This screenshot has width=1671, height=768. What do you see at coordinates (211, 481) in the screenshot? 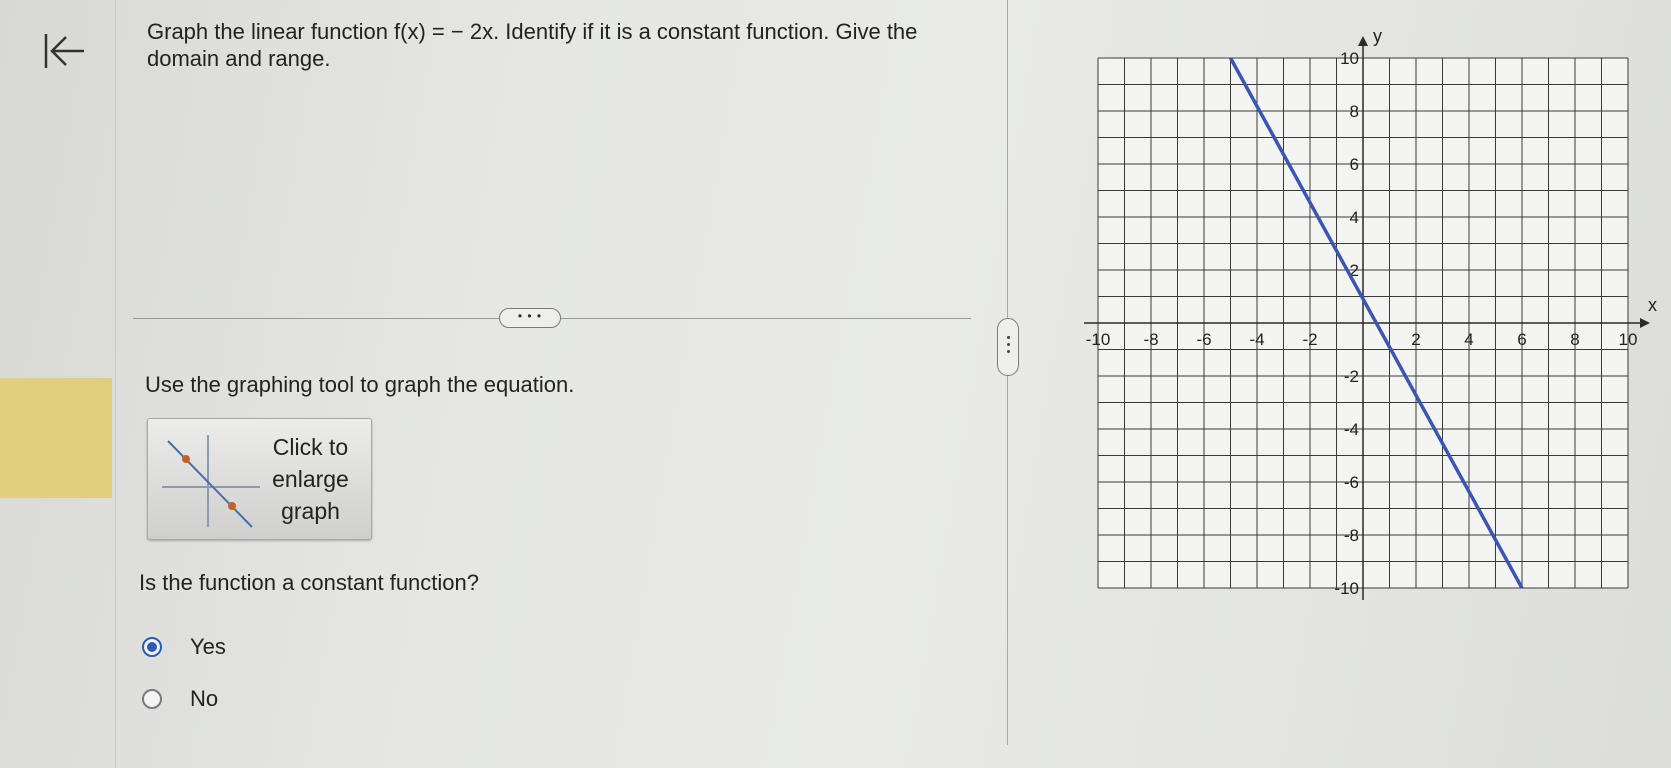
I see `graph-thumbnail-icon` at bounding box center [211, 481].